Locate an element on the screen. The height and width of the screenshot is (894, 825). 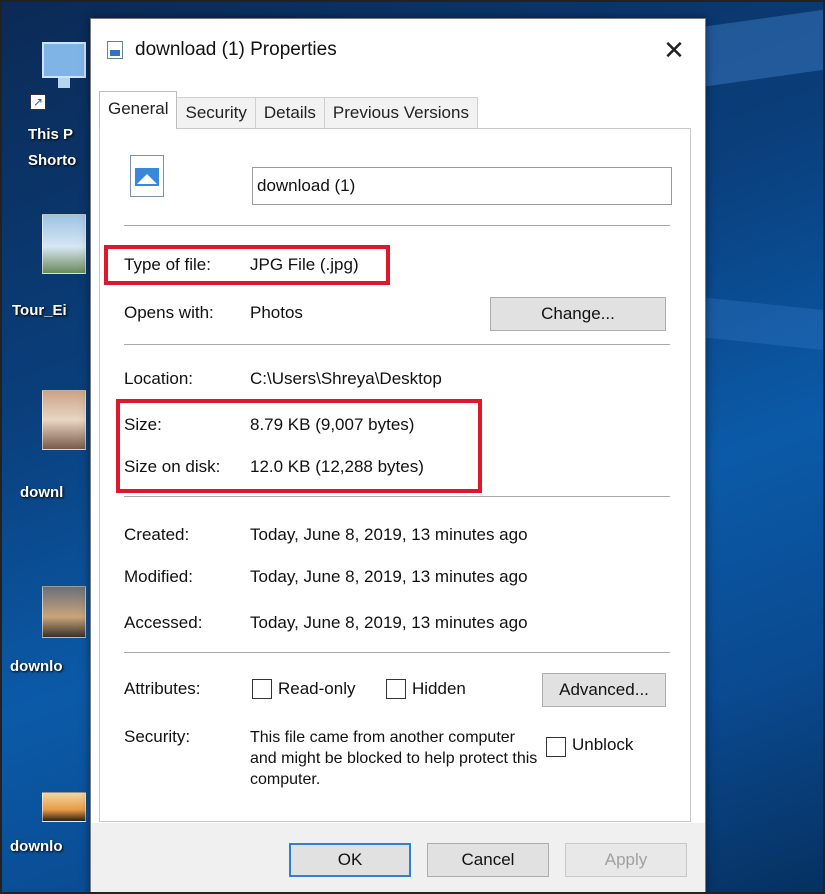
ok-button: OK is located at coordinates (350, 860).